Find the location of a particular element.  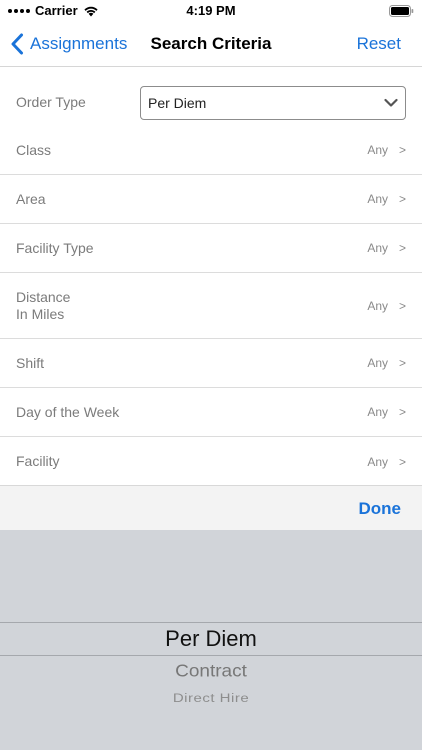

order-type-select: Per Diem is located at coordinates (273, 103).